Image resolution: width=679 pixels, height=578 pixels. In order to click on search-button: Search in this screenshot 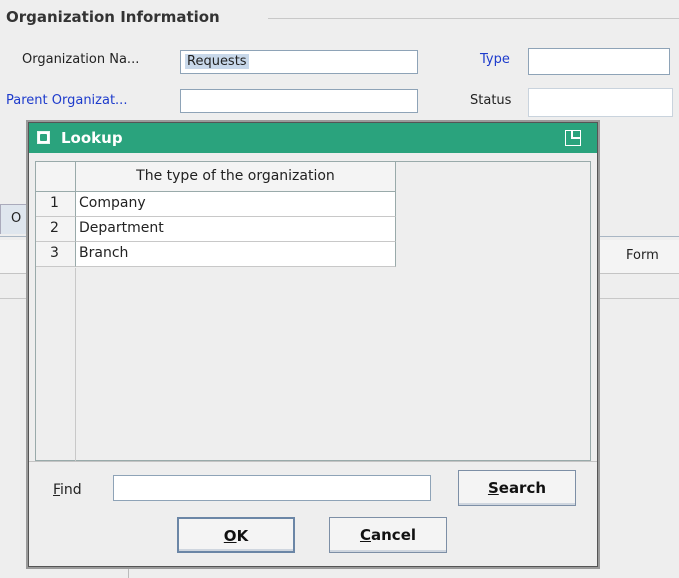, I will do `click(517, 488)`.